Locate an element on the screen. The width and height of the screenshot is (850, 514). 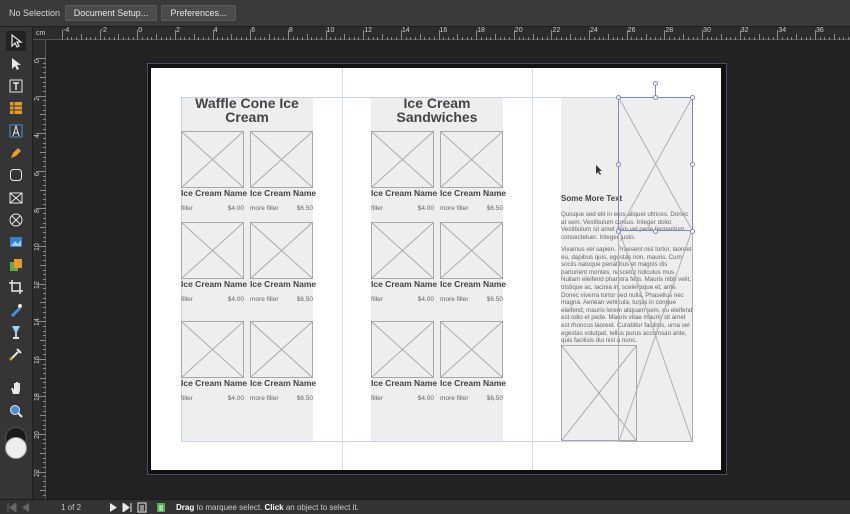
resize-handle-bl is located at coordinates (618, 231).